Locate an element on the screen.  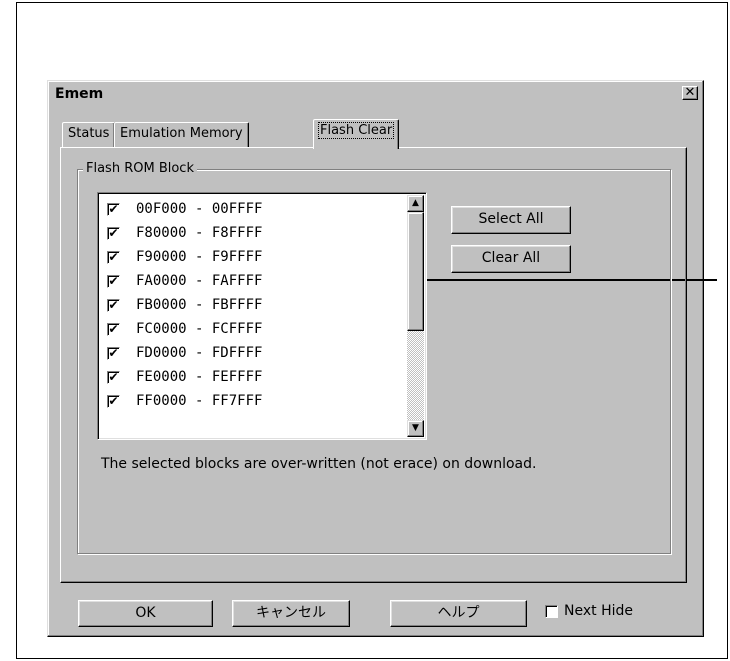
block-range: 00F000 - 00FFFF is located at coordinates (199, 209).